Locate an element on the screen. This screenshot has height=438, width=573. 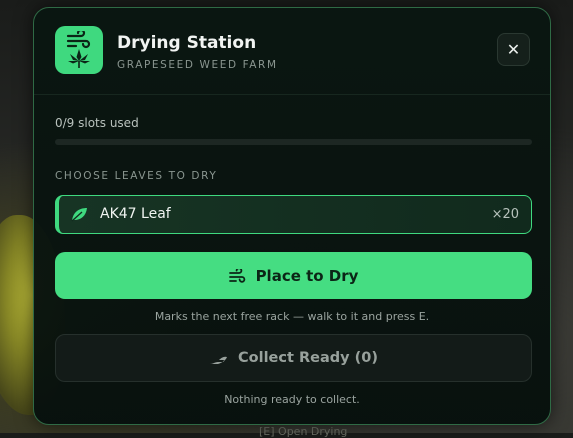
cannabis-leaf-icon is located at coordinates (79, 58).